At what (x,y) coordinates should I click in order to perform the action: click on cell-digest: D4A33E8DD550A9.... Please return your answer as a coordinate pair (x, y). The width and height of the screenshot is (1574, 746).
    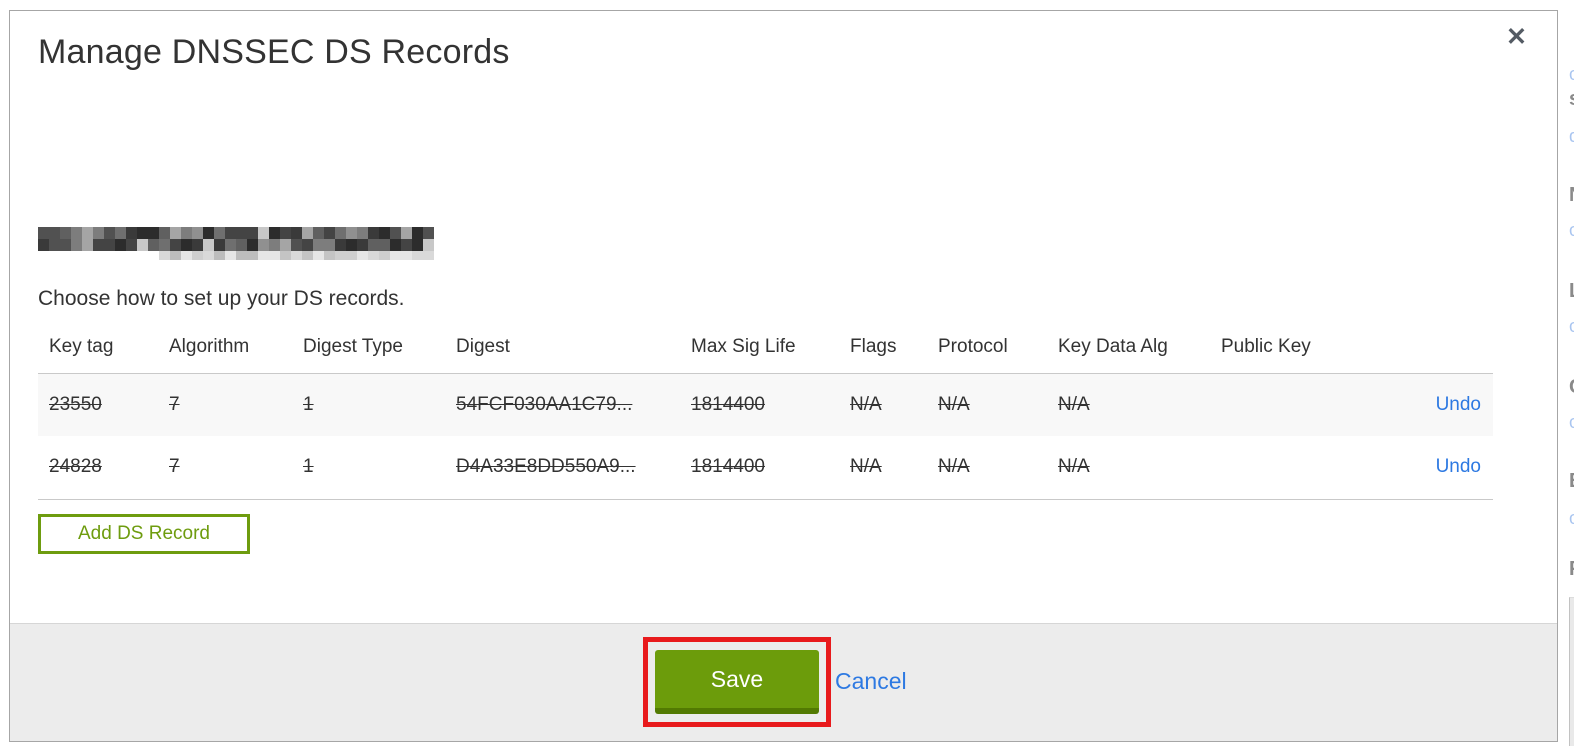
    Looking at the image, I should click on (562, 468).